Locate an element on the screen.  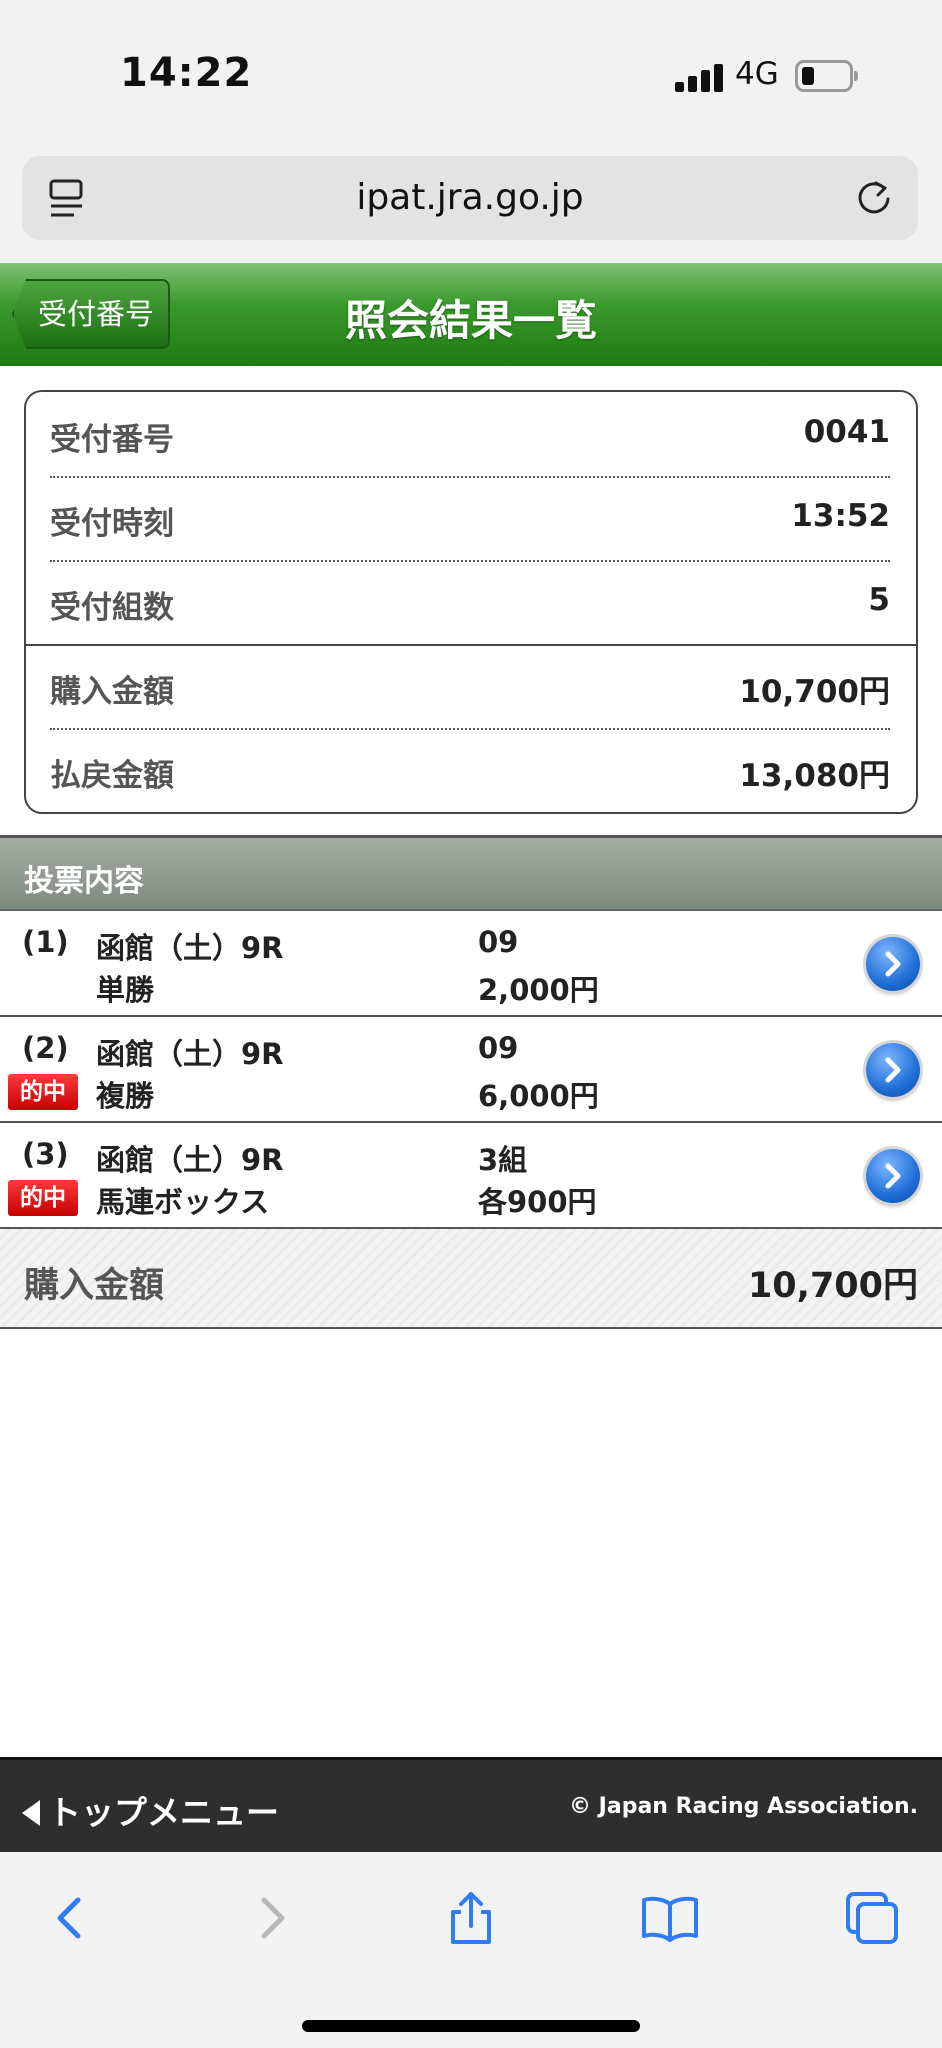
bet-row: (3) 的中 函館（土）9R 馬連ボックス 3組 各900円 is located at coordinates (471, 1176).